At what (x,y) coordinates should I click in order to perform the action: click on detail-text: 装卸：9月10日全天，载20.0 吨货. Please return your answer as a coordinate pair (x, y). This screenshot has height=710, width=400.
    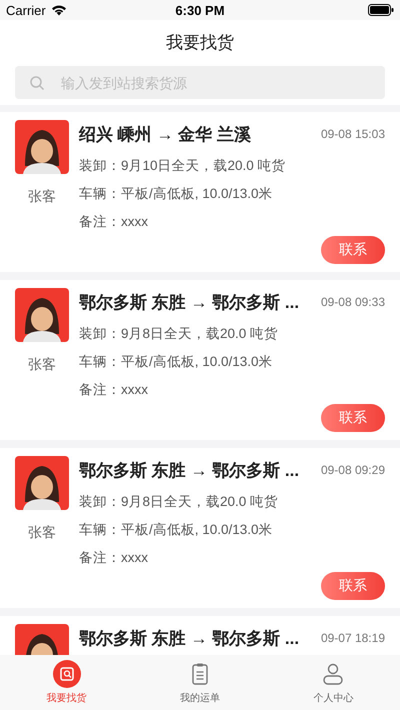
    Looking at the image, I should click on (183, 166).